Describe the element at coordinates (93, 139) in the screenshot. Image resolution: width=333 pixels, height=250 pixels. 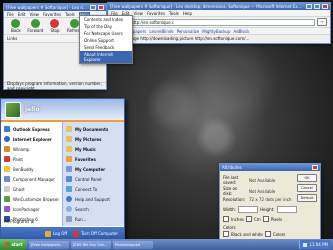
I see `place-pictures: My Pictures` at that location.